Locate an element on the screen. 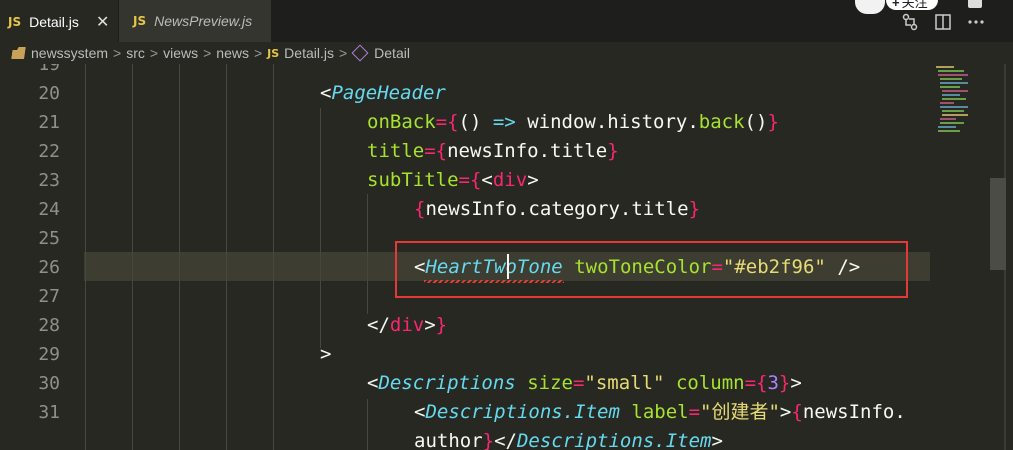  line-number: 21 is located at coordinates (49, 122).